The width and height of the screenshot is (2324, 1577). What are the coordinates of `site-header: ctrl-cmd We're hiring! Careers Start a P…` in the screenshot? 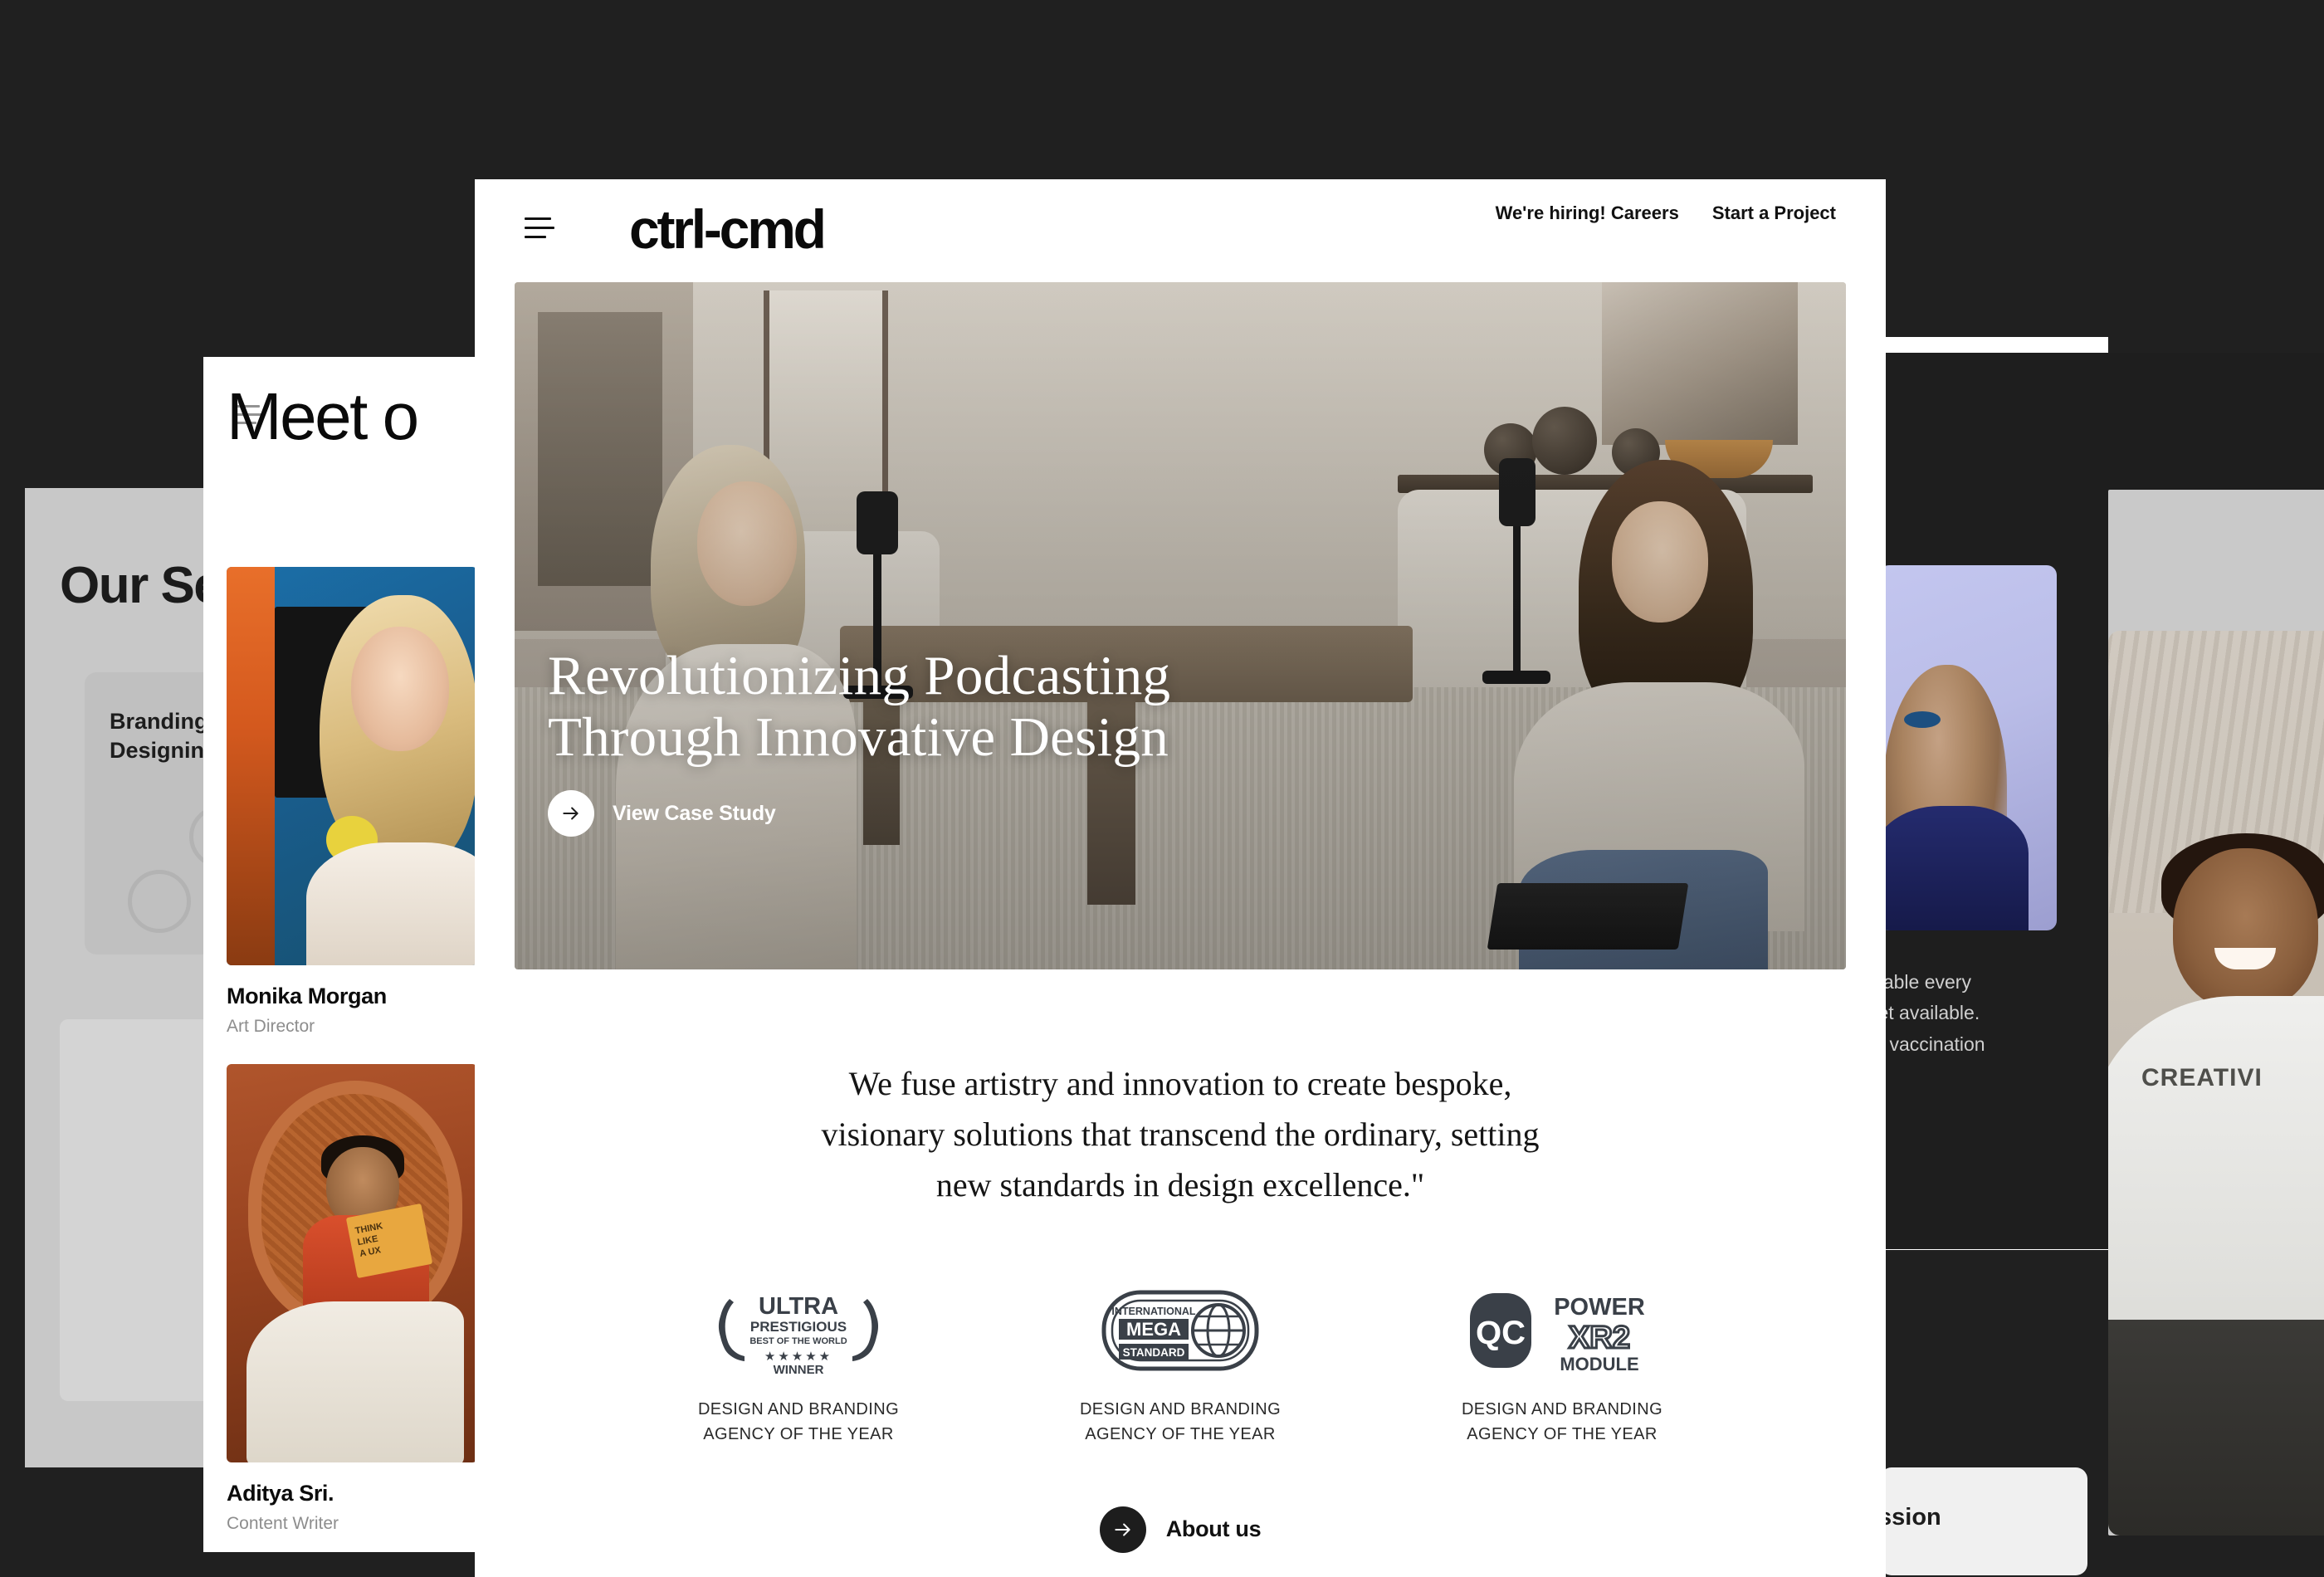 It's located at (1180, 225).